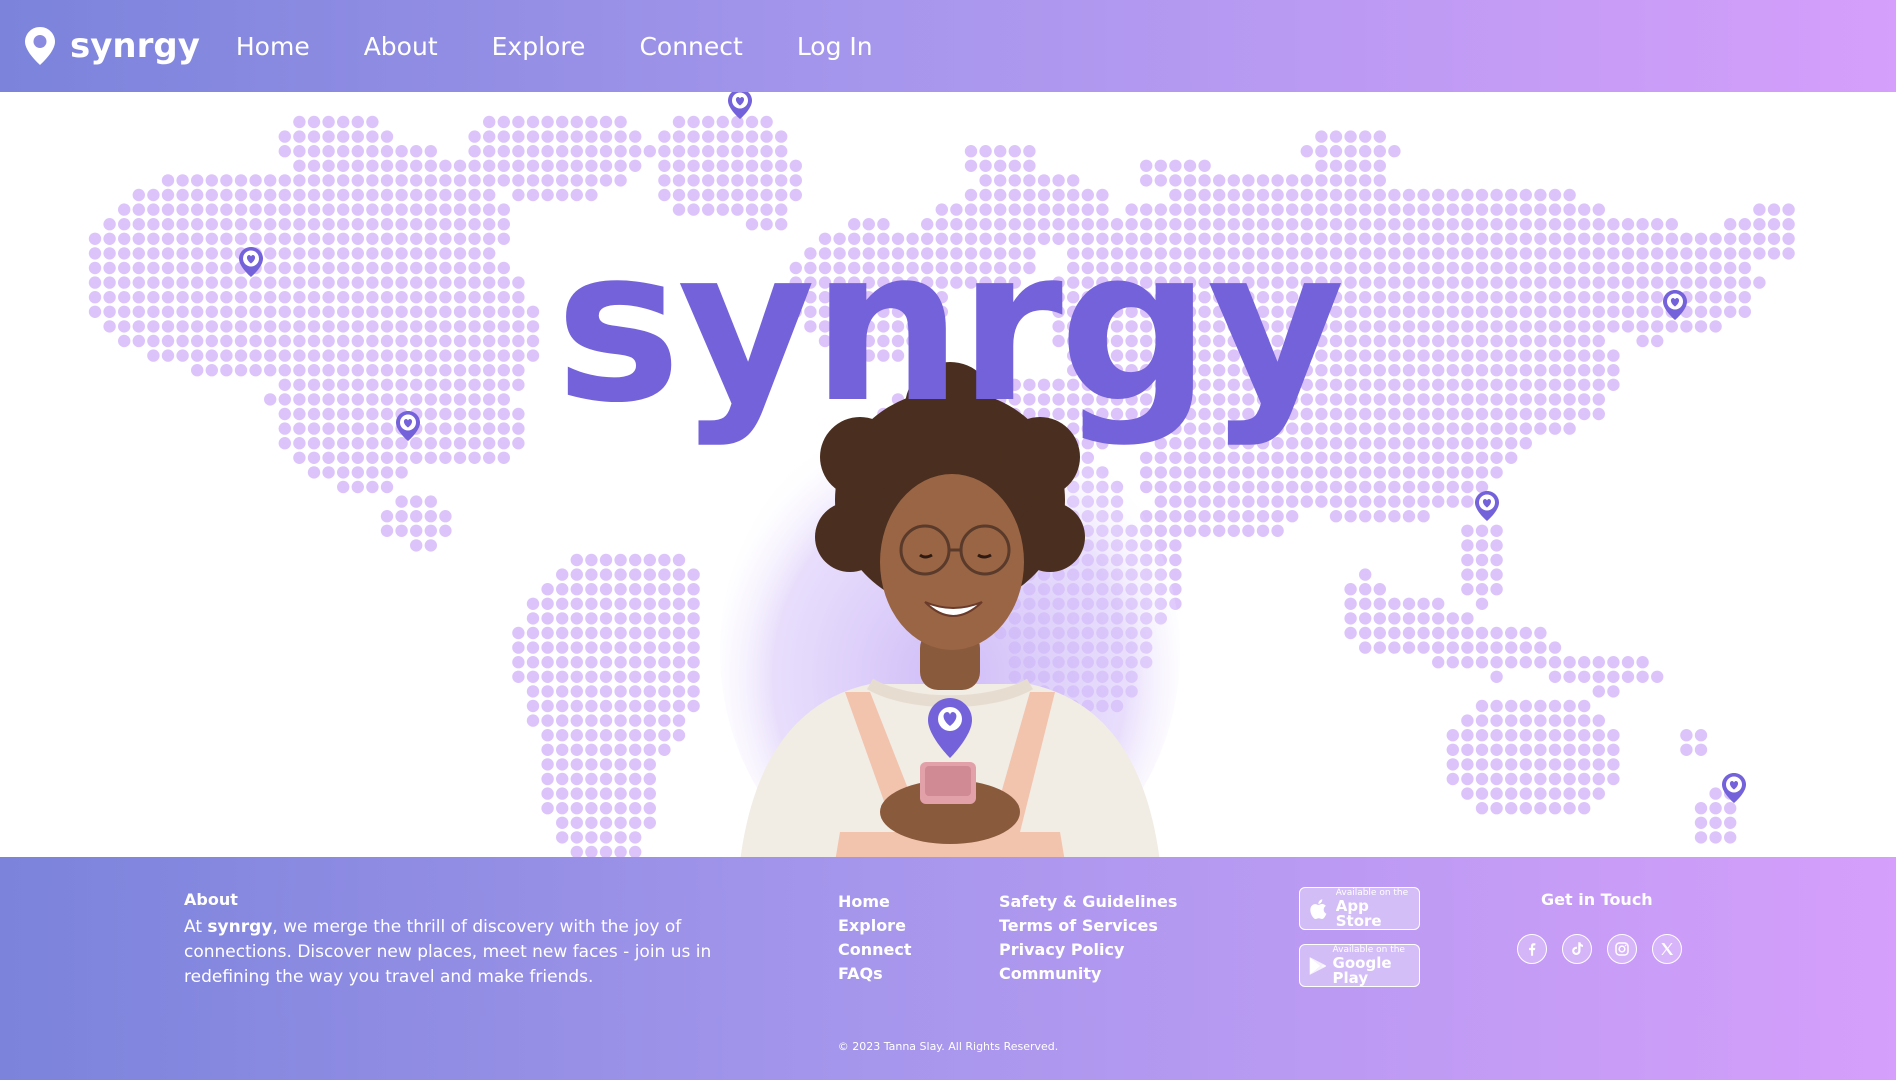 The image size is (1896, 1080). I want to click on footer-link-explore: Explore, so click(875, 926).